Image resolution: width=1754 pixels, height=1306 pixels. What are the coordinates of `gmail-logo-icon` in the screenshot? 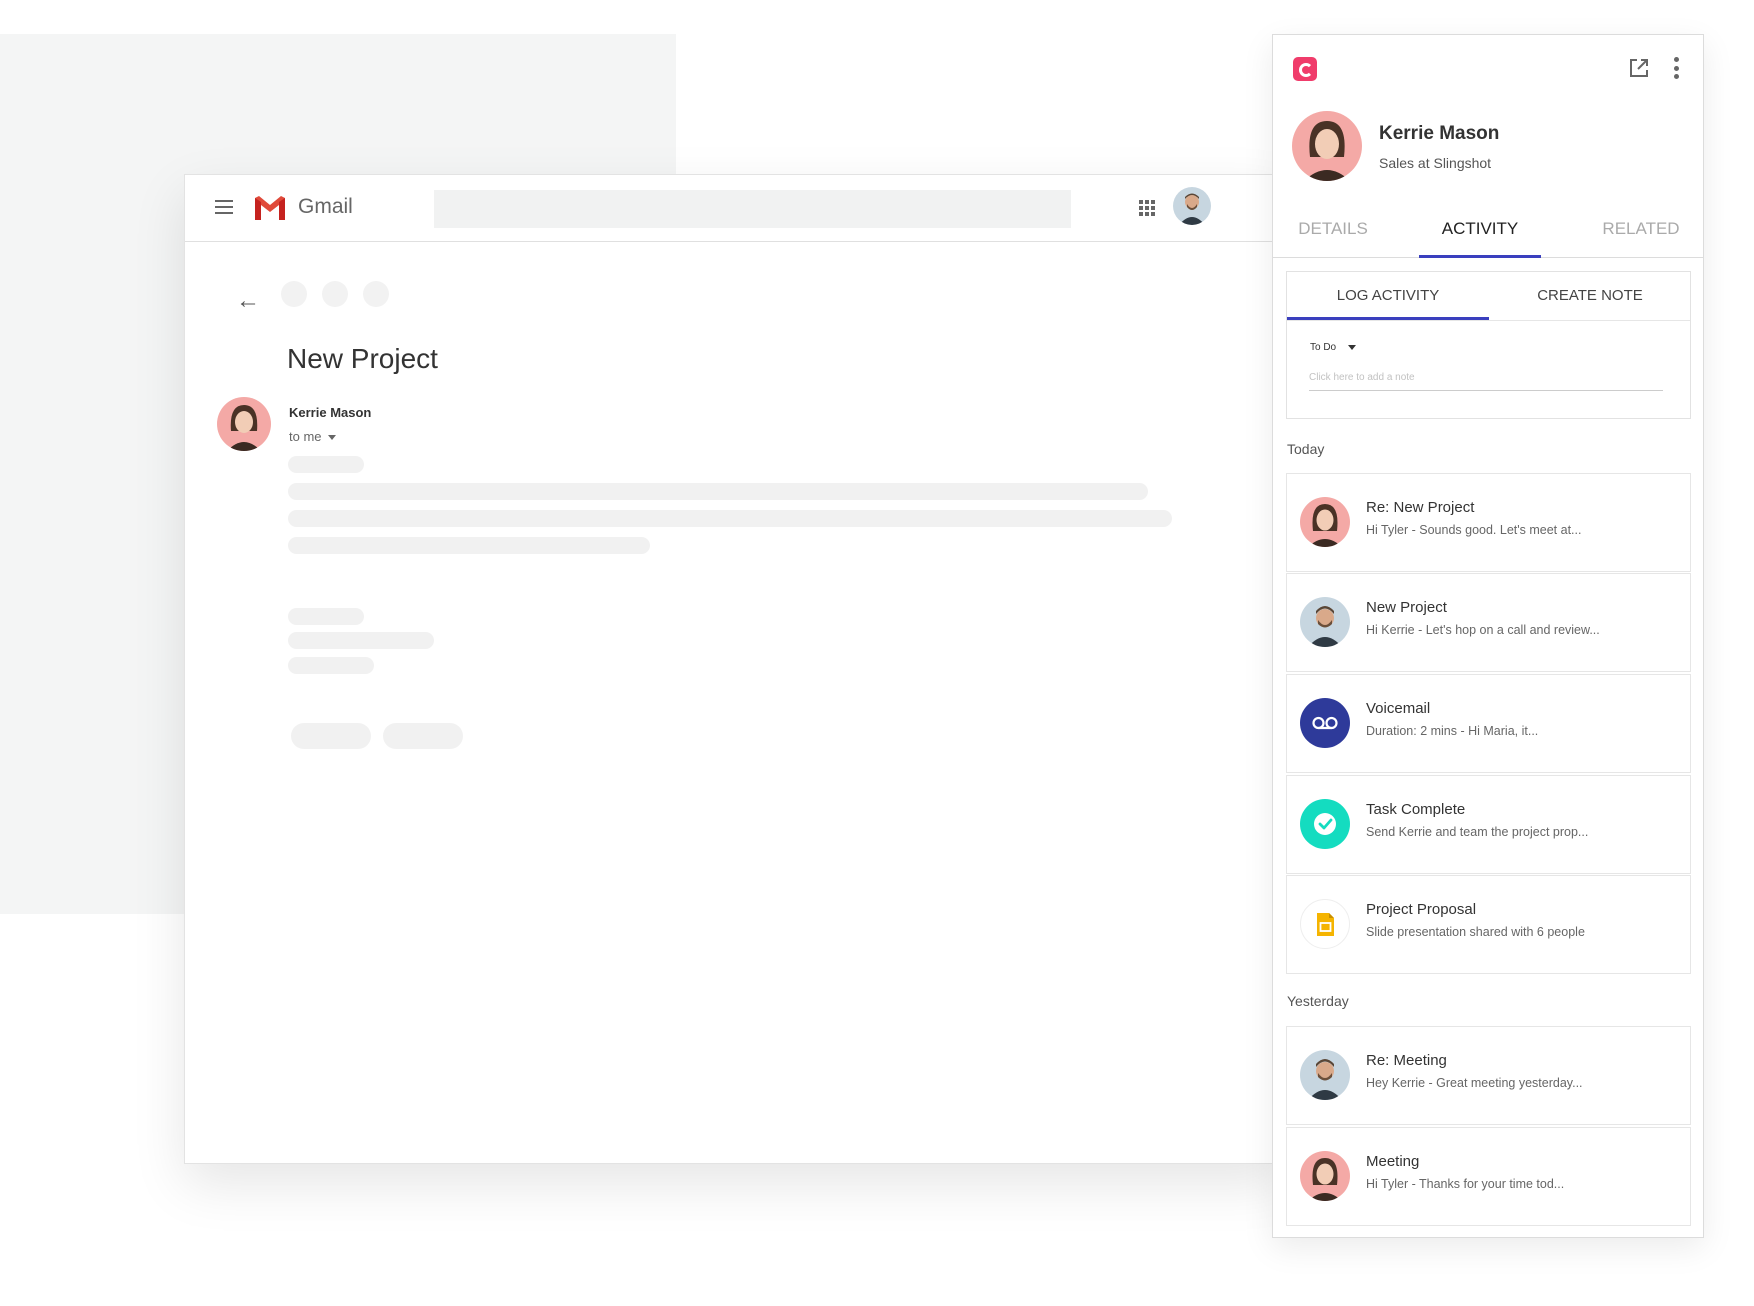 It's located at (270, 208).